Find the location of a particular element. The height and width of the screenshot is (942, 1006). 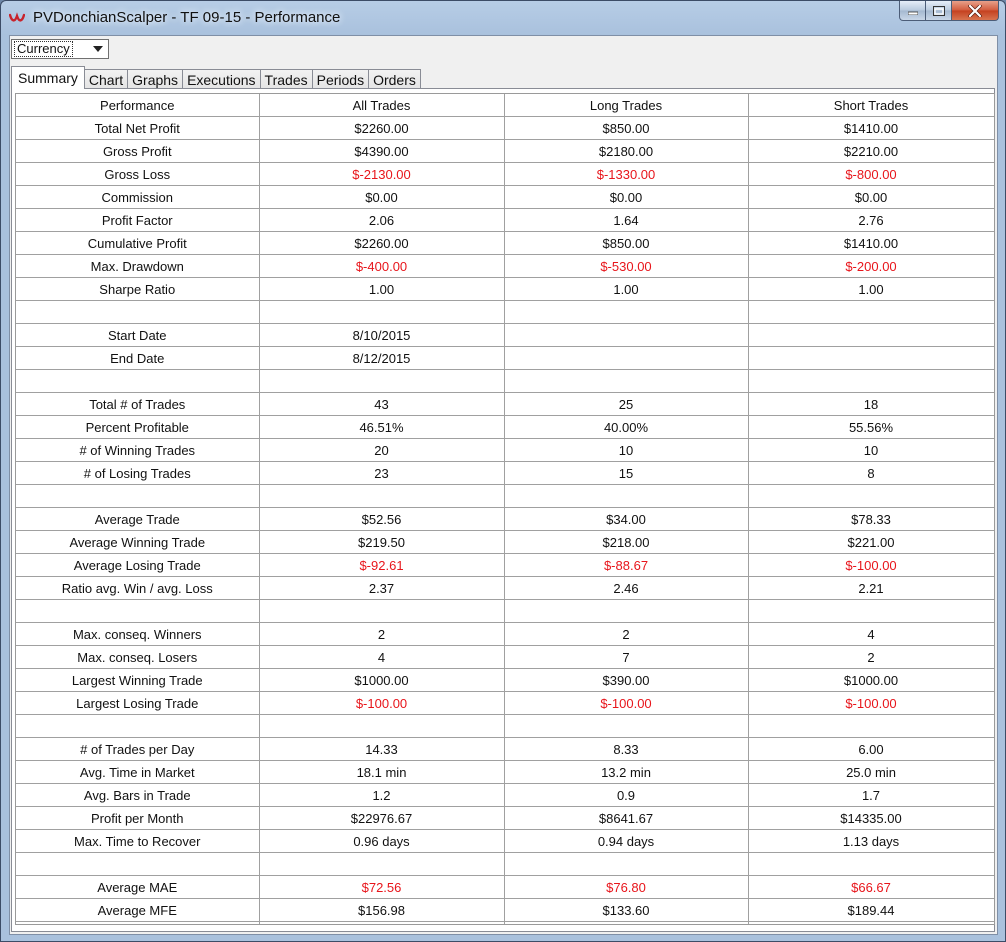

table-row: # of Winning Trades 20 10 10 is located at coordinates (505, 450).